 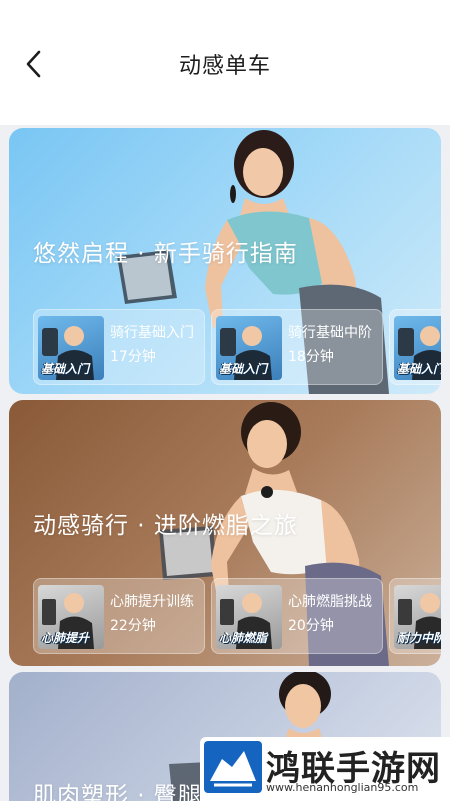 I want to click on lesson-item: 耐力中阶, so click(x=415, y=616).